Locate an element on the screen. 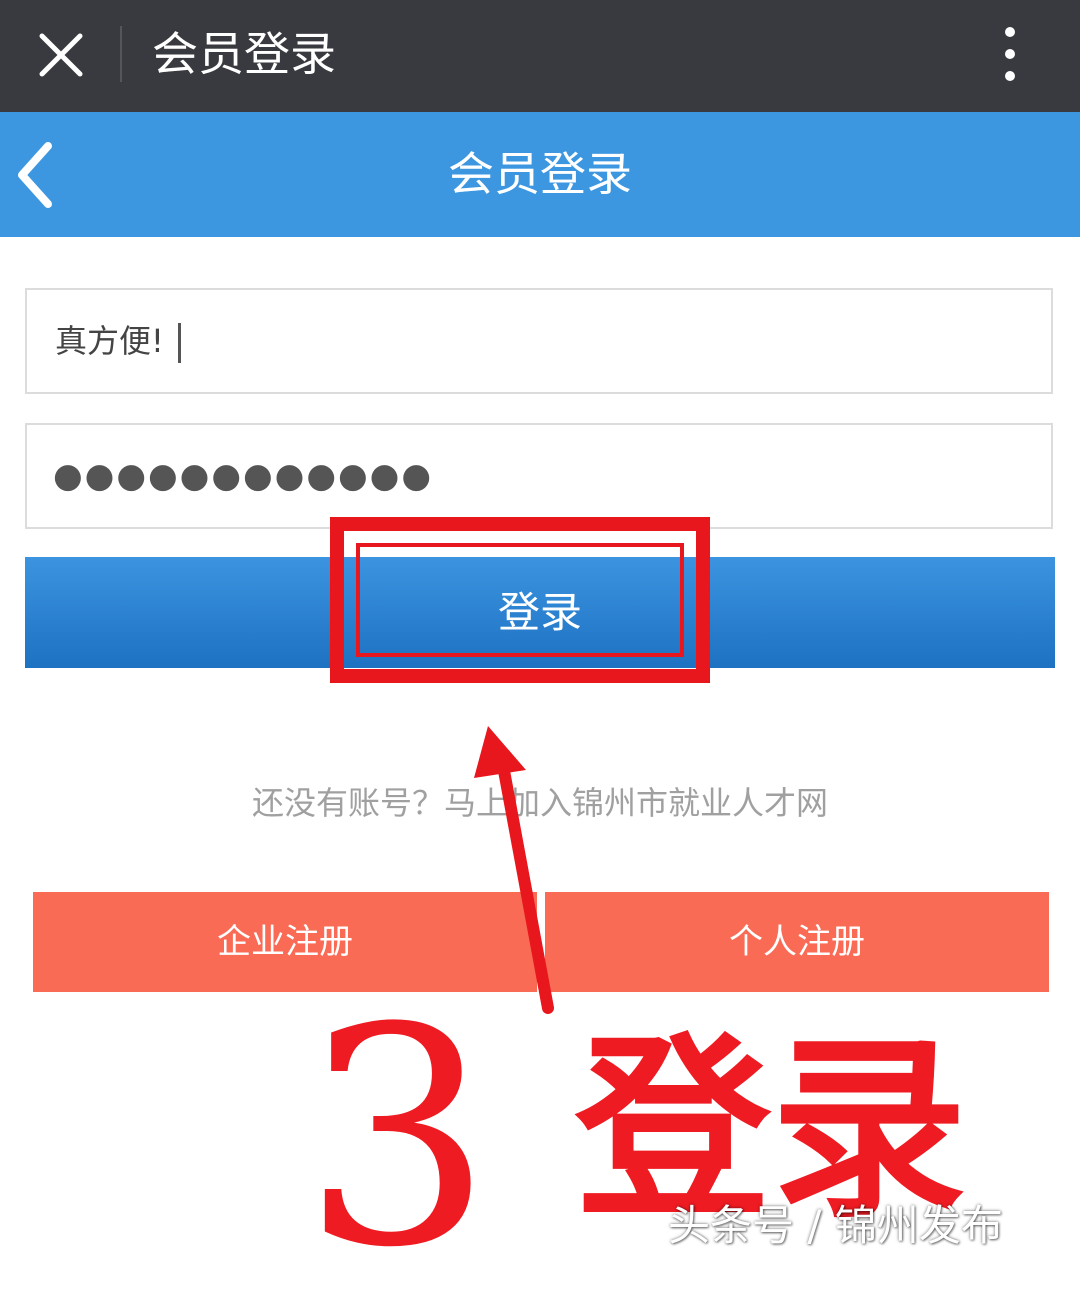 Image resolution: width=1080 pixels, height=1313 pixels. password-input: ●●●●●●●●●●●● is located at coordinates (539, 476).